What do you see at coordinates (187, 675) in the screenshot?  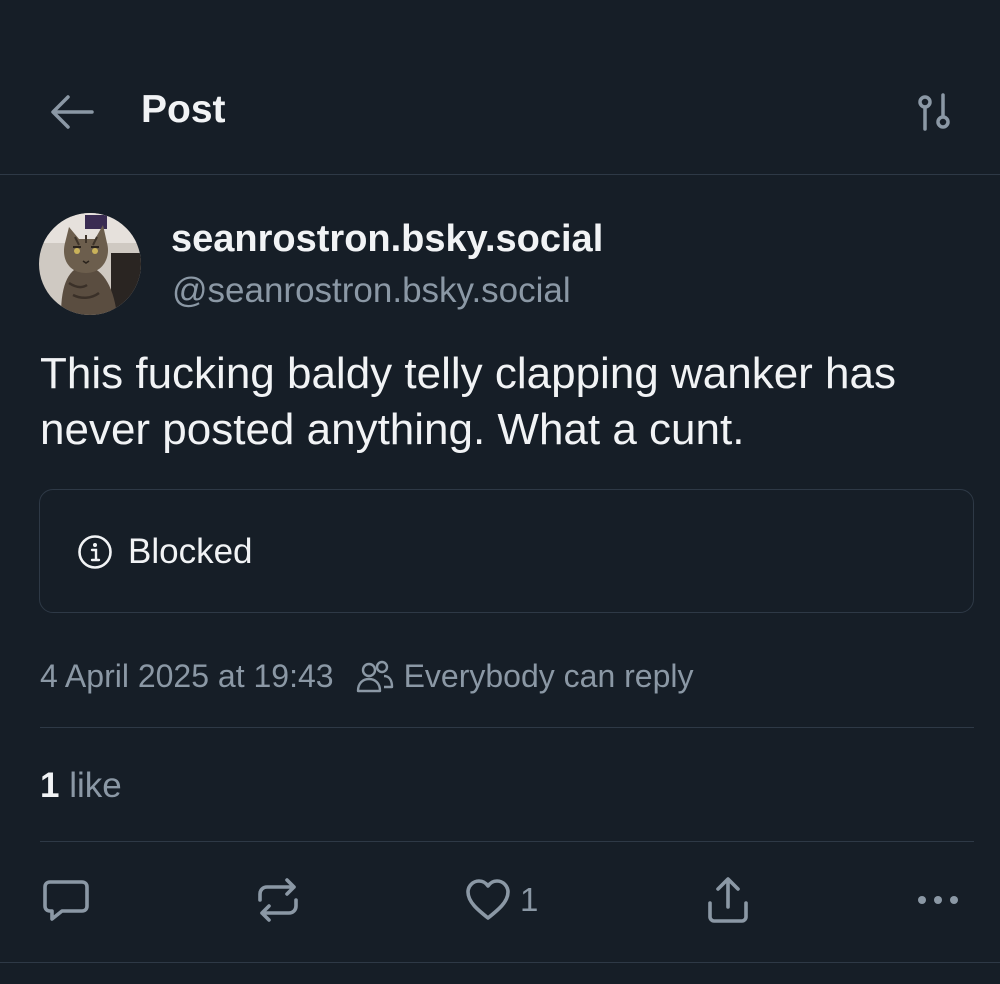 I see `post-timestamp: 4 April 2025 at 19:43` at bounding box center [187, 675].